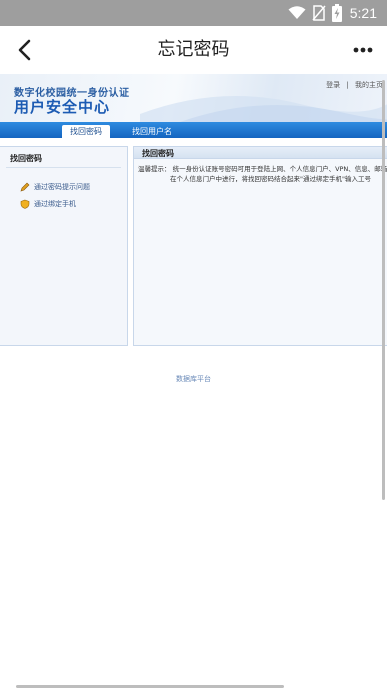  Describe the element at coordinates (193, 130) in the screenshot. I see `tab-bar: 找回密码 找回用户名` at that location.